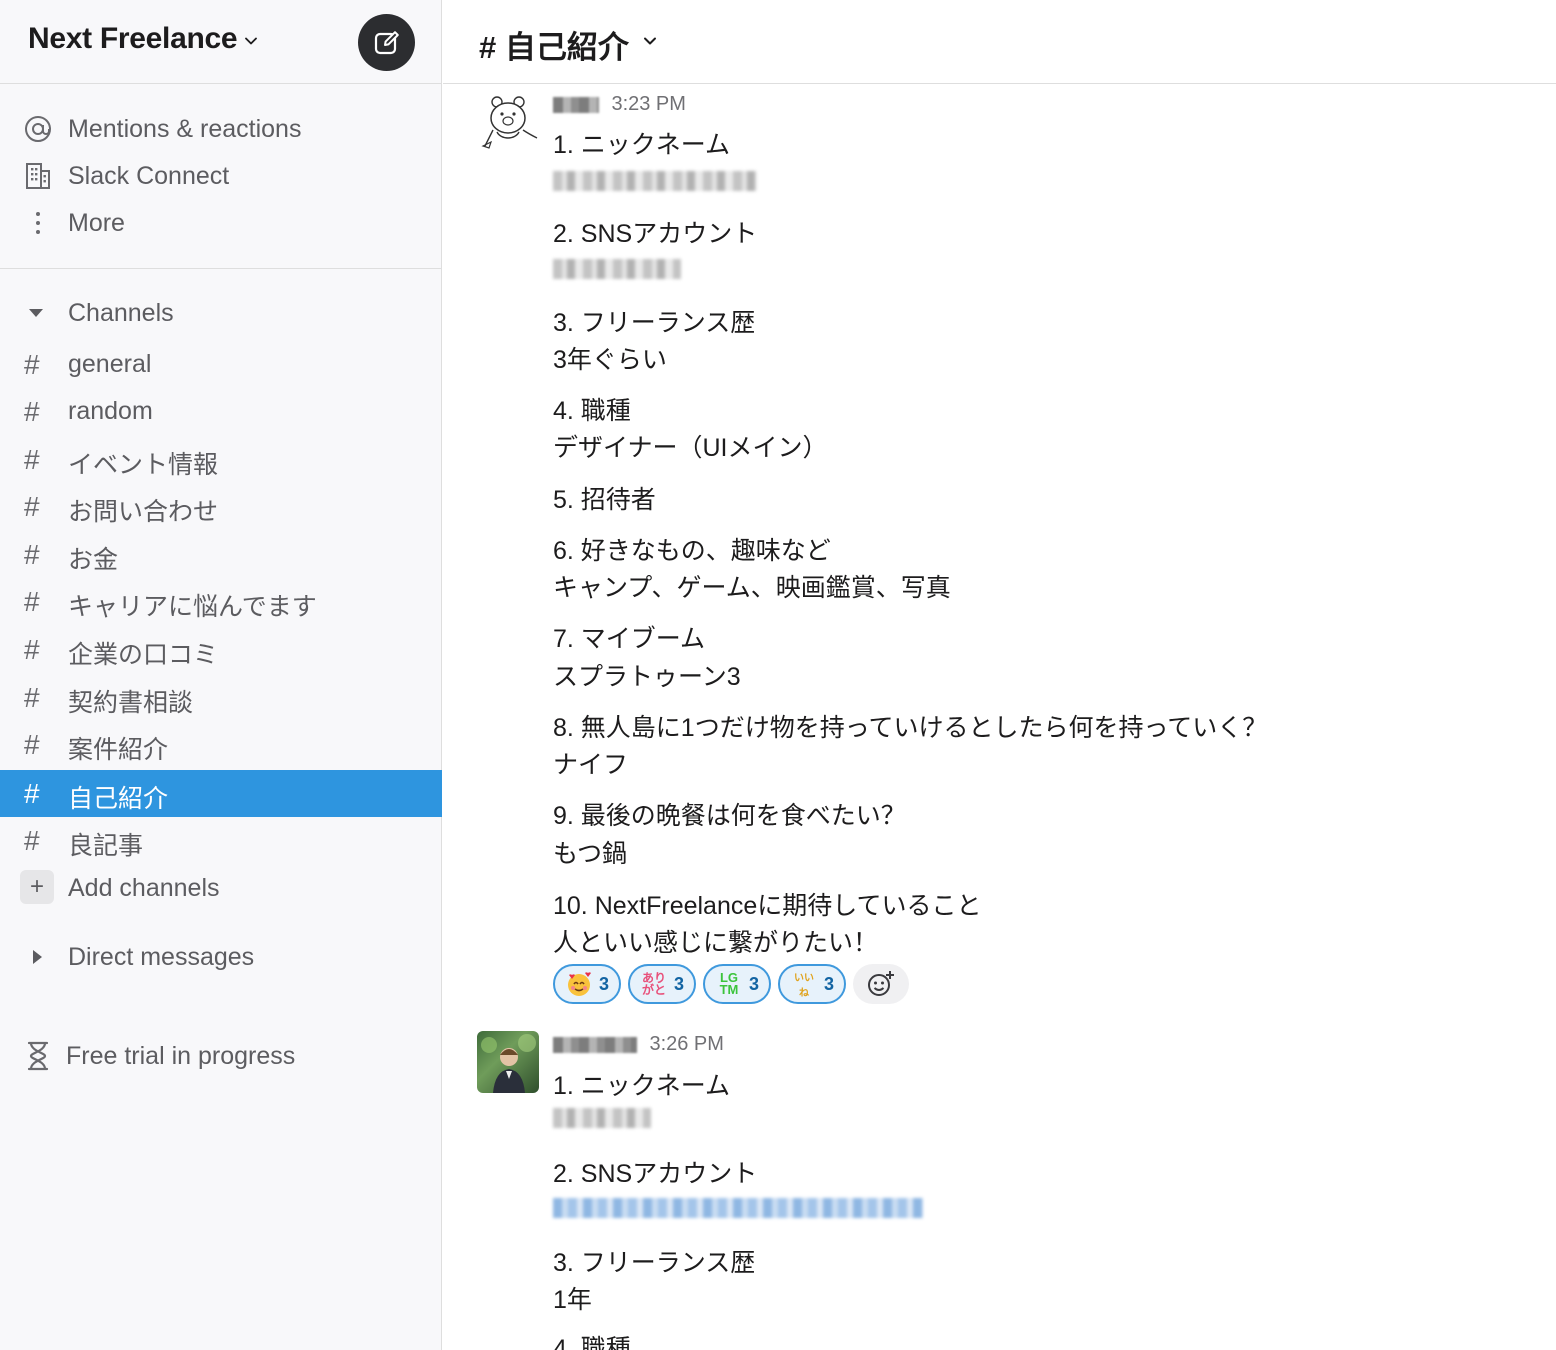  I want to click on at-sign-icon, so click(38, 129).